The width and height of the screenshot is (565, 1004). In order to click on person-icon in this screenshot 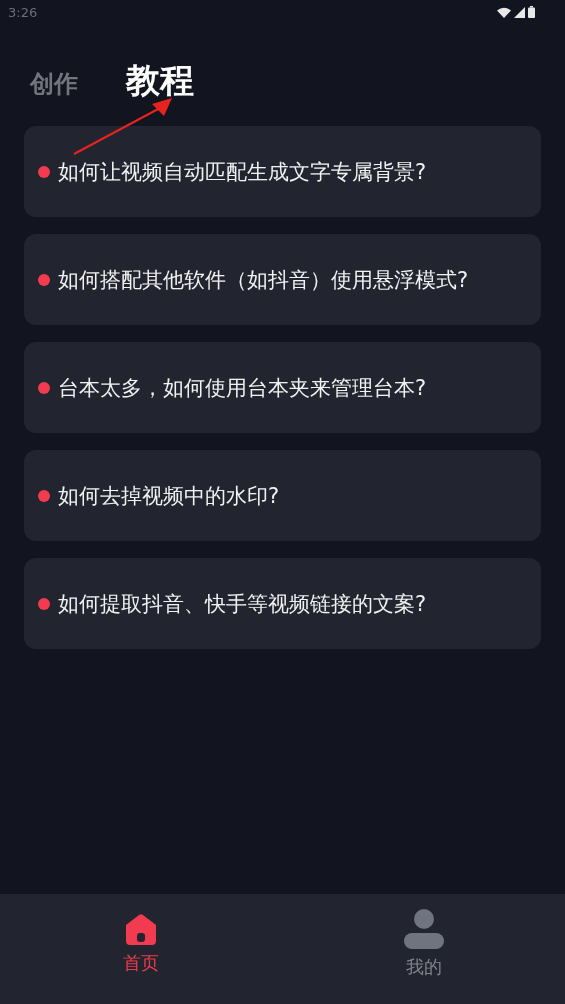, I will do `click(423, 929)`.